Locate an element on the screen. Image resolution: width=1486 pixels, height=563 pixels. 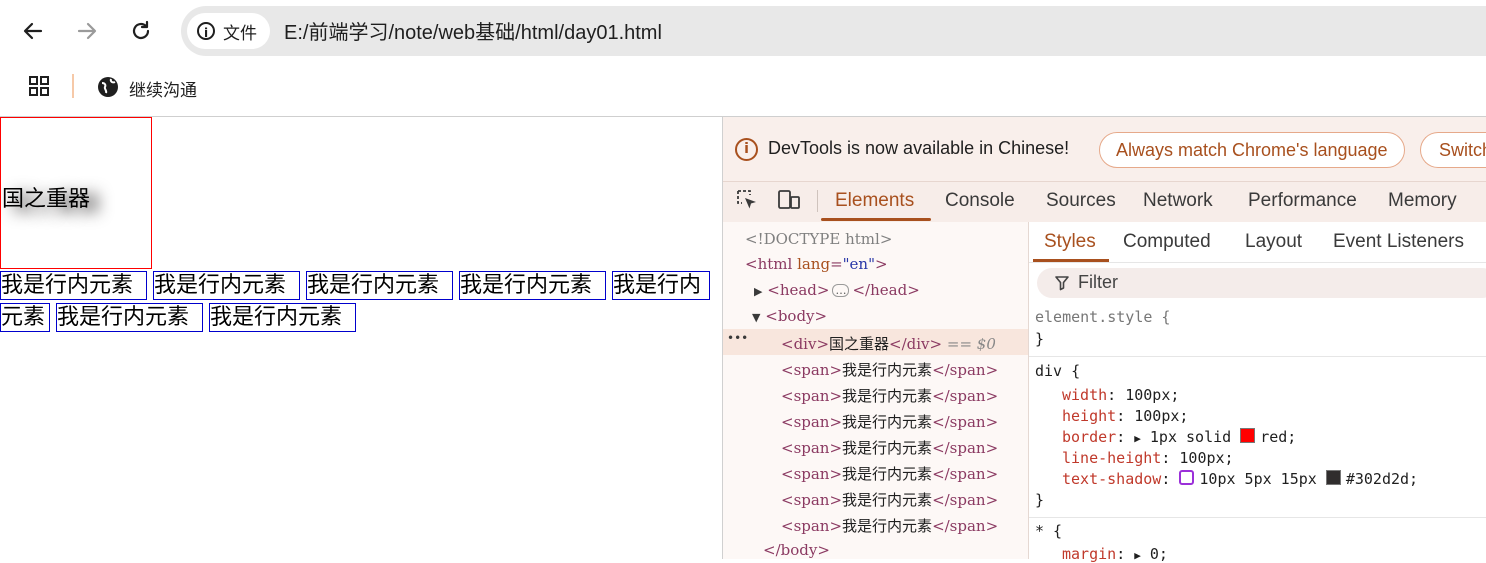
div-rule-selector: div { is located at coordinates (1057, 371).